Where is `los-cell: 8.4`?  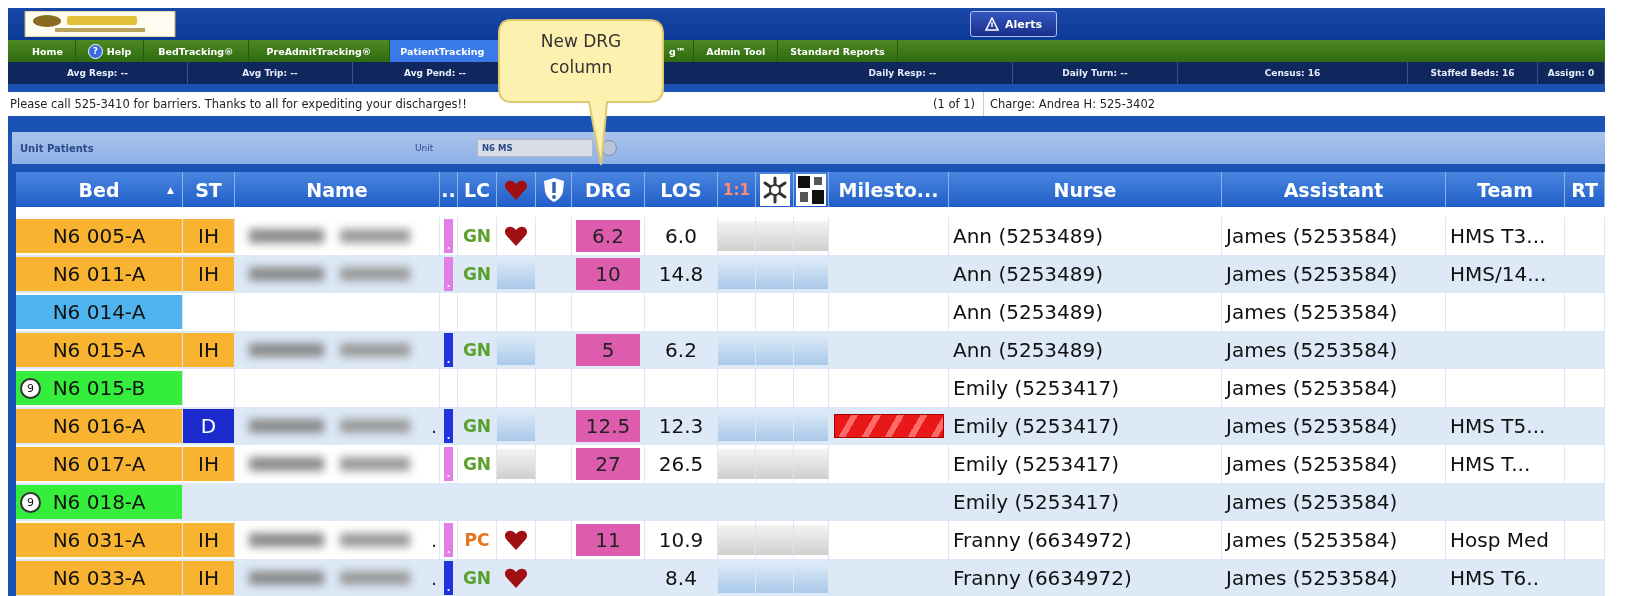 los-cell: 8.4 is located at coordinates (681, 578).